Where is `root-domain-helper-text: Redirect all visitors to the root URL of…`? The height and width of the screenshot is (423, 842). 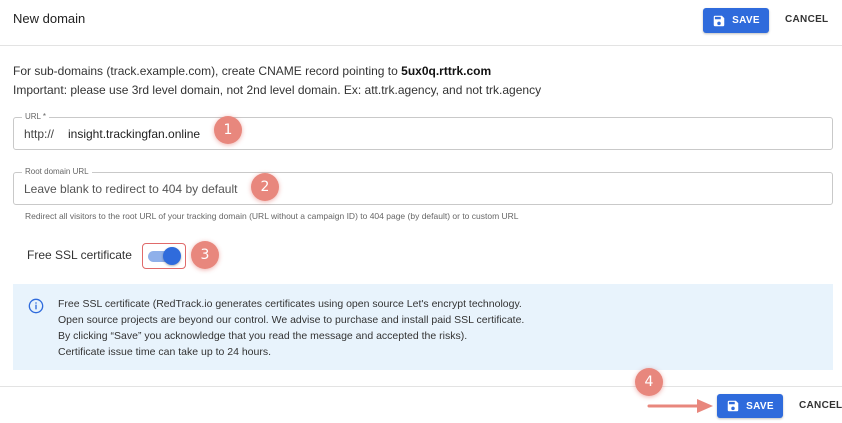
root-domain-helper-text: Redirect all visitors to the root URL of… is located at coordinates (272, 216).